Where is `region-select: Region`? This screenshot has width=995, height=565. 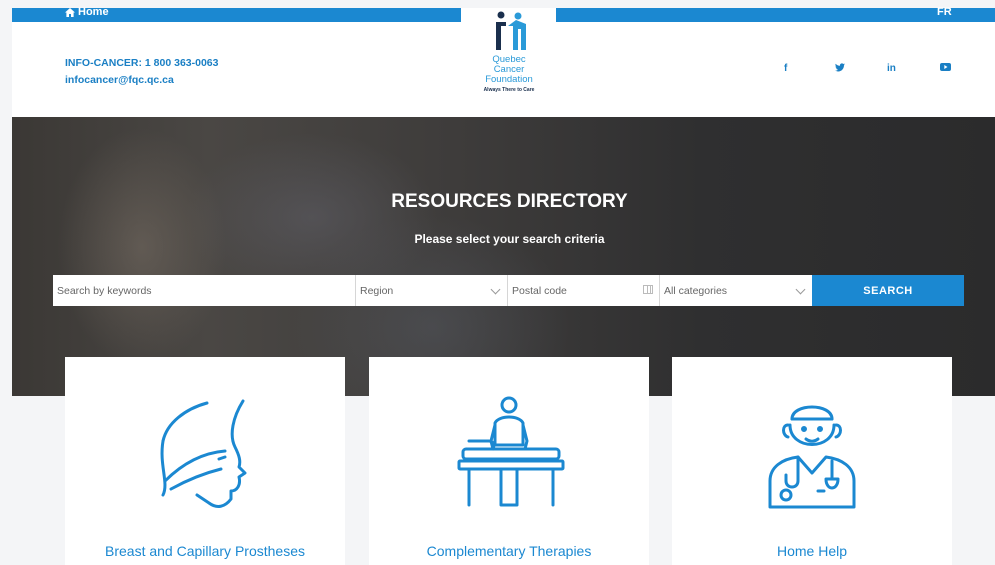
region-select: Region is located at coordinates (432, 290).